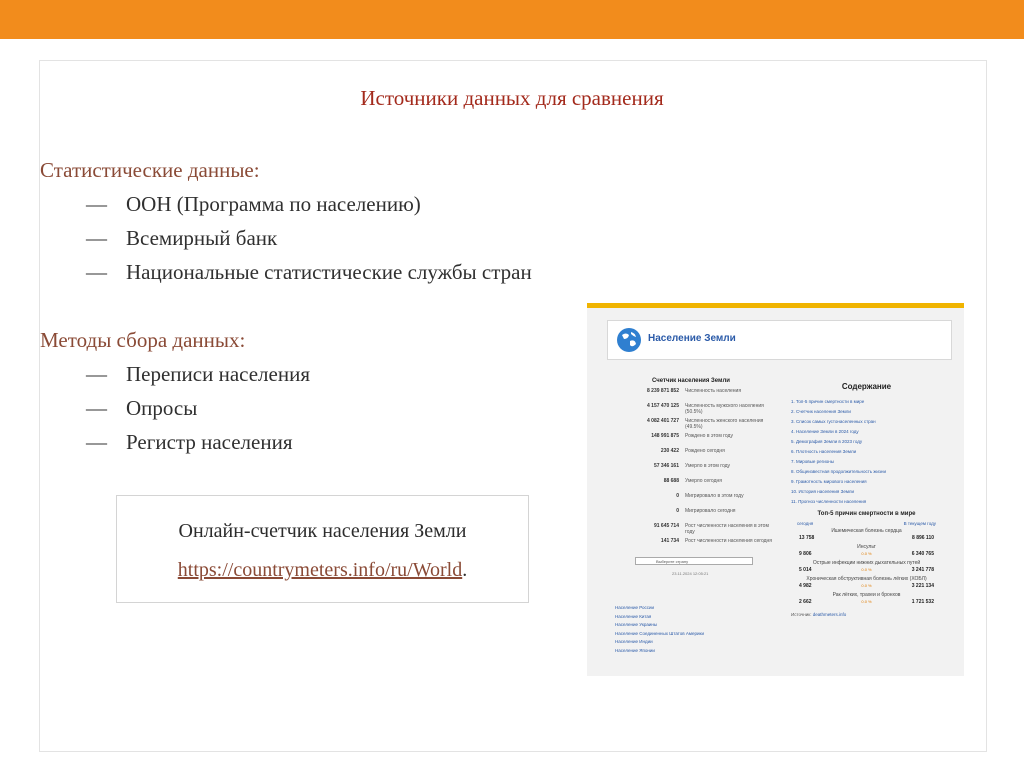  What do you see at coordinates (724, 424) in the screenshot?
I see `counter-label: Численность женского населения (49.5%)` at bounding box center [724, 424].